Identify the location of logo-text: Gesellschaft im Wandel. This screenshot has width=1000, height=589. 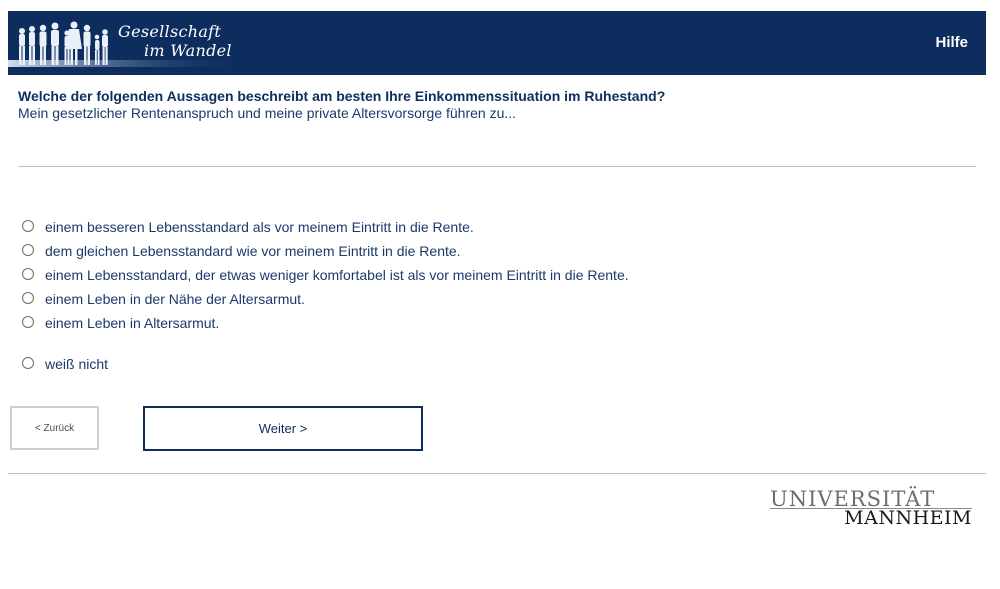
(175, 41).